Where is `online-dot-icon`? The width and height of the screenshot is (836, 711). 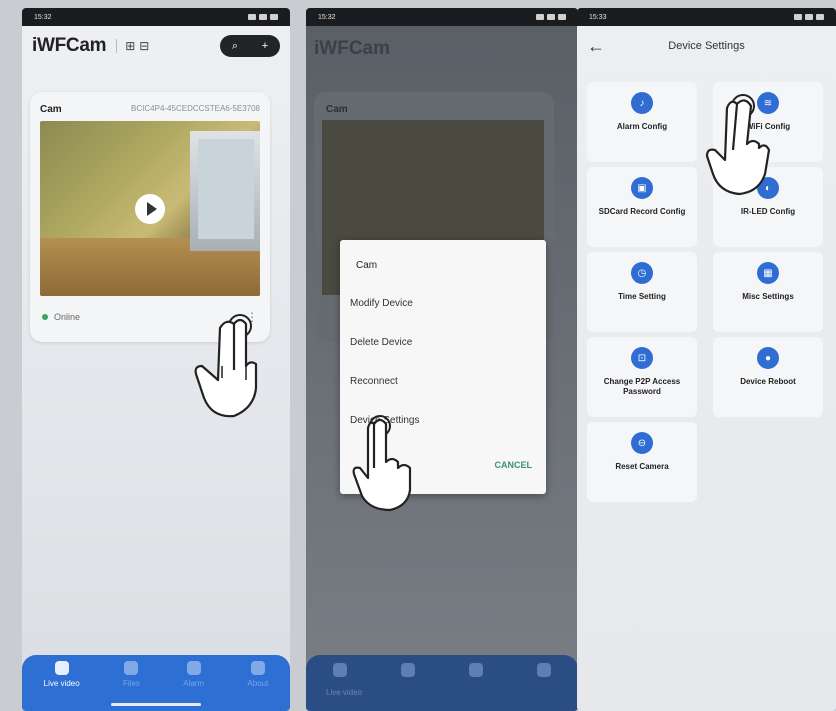 online-dot-icon is located at coordinates (45, 317).